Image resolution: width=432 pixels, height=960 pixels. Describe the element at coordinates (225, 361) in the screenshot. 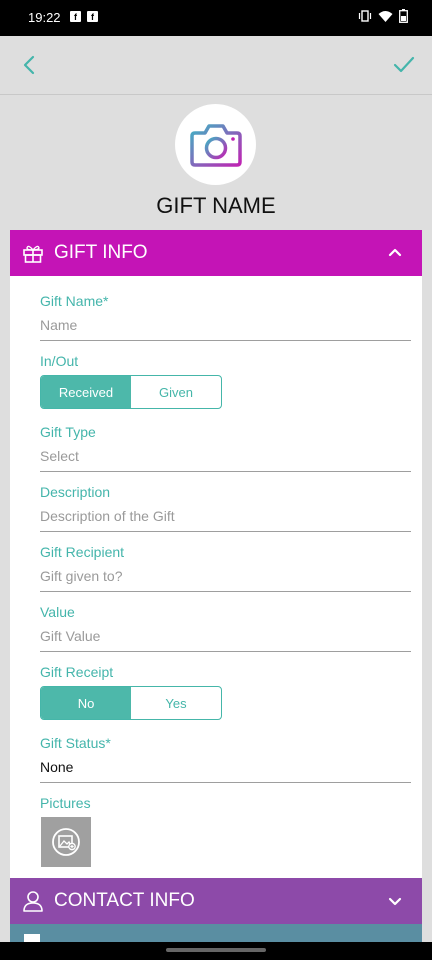

I see `in-out-field: In/Out` at that location.